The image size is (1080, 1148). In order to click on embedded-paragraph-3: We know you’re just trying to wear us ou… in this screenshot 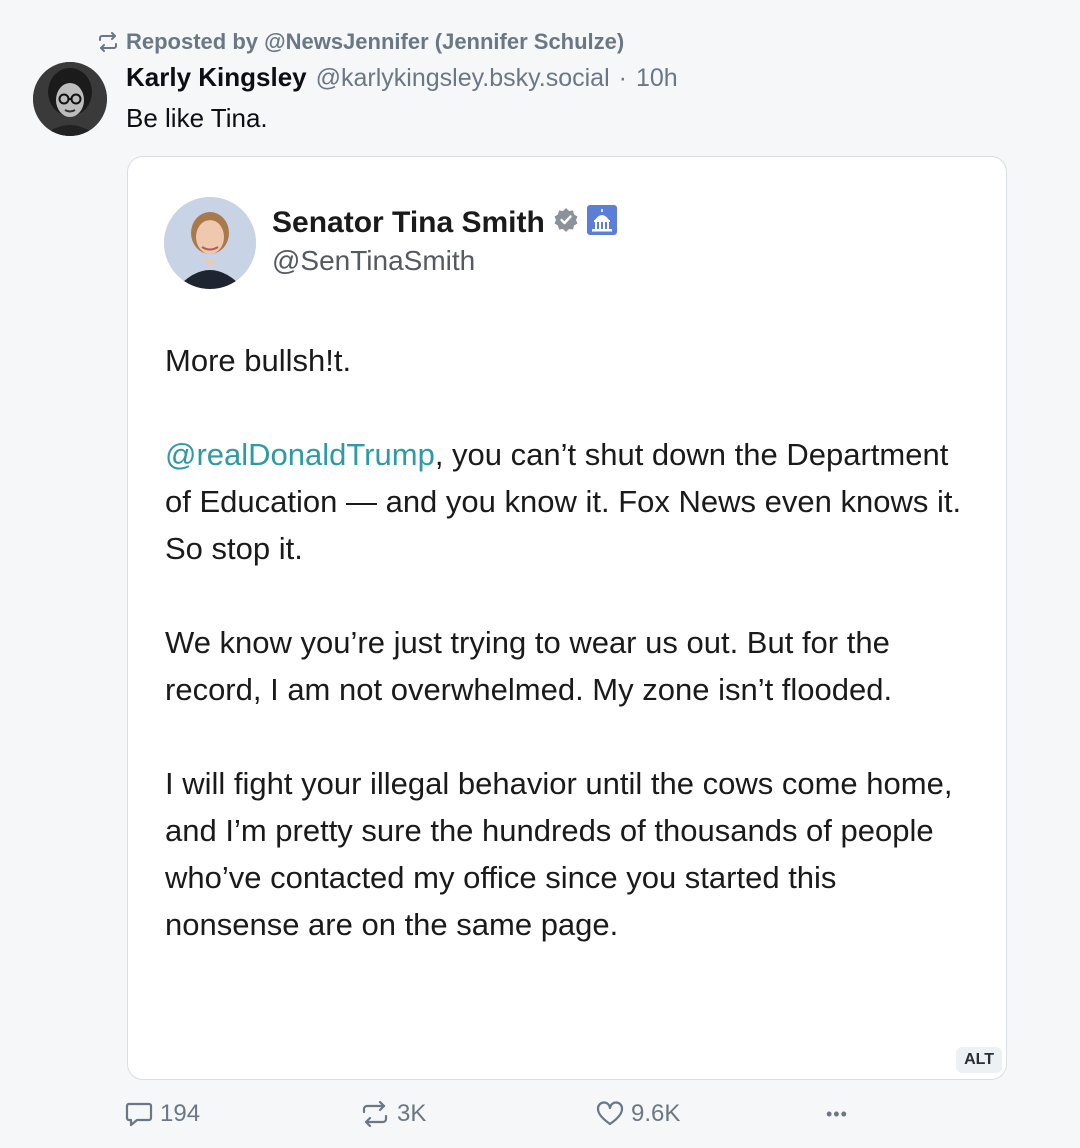, I will do `click(529, 666)`.